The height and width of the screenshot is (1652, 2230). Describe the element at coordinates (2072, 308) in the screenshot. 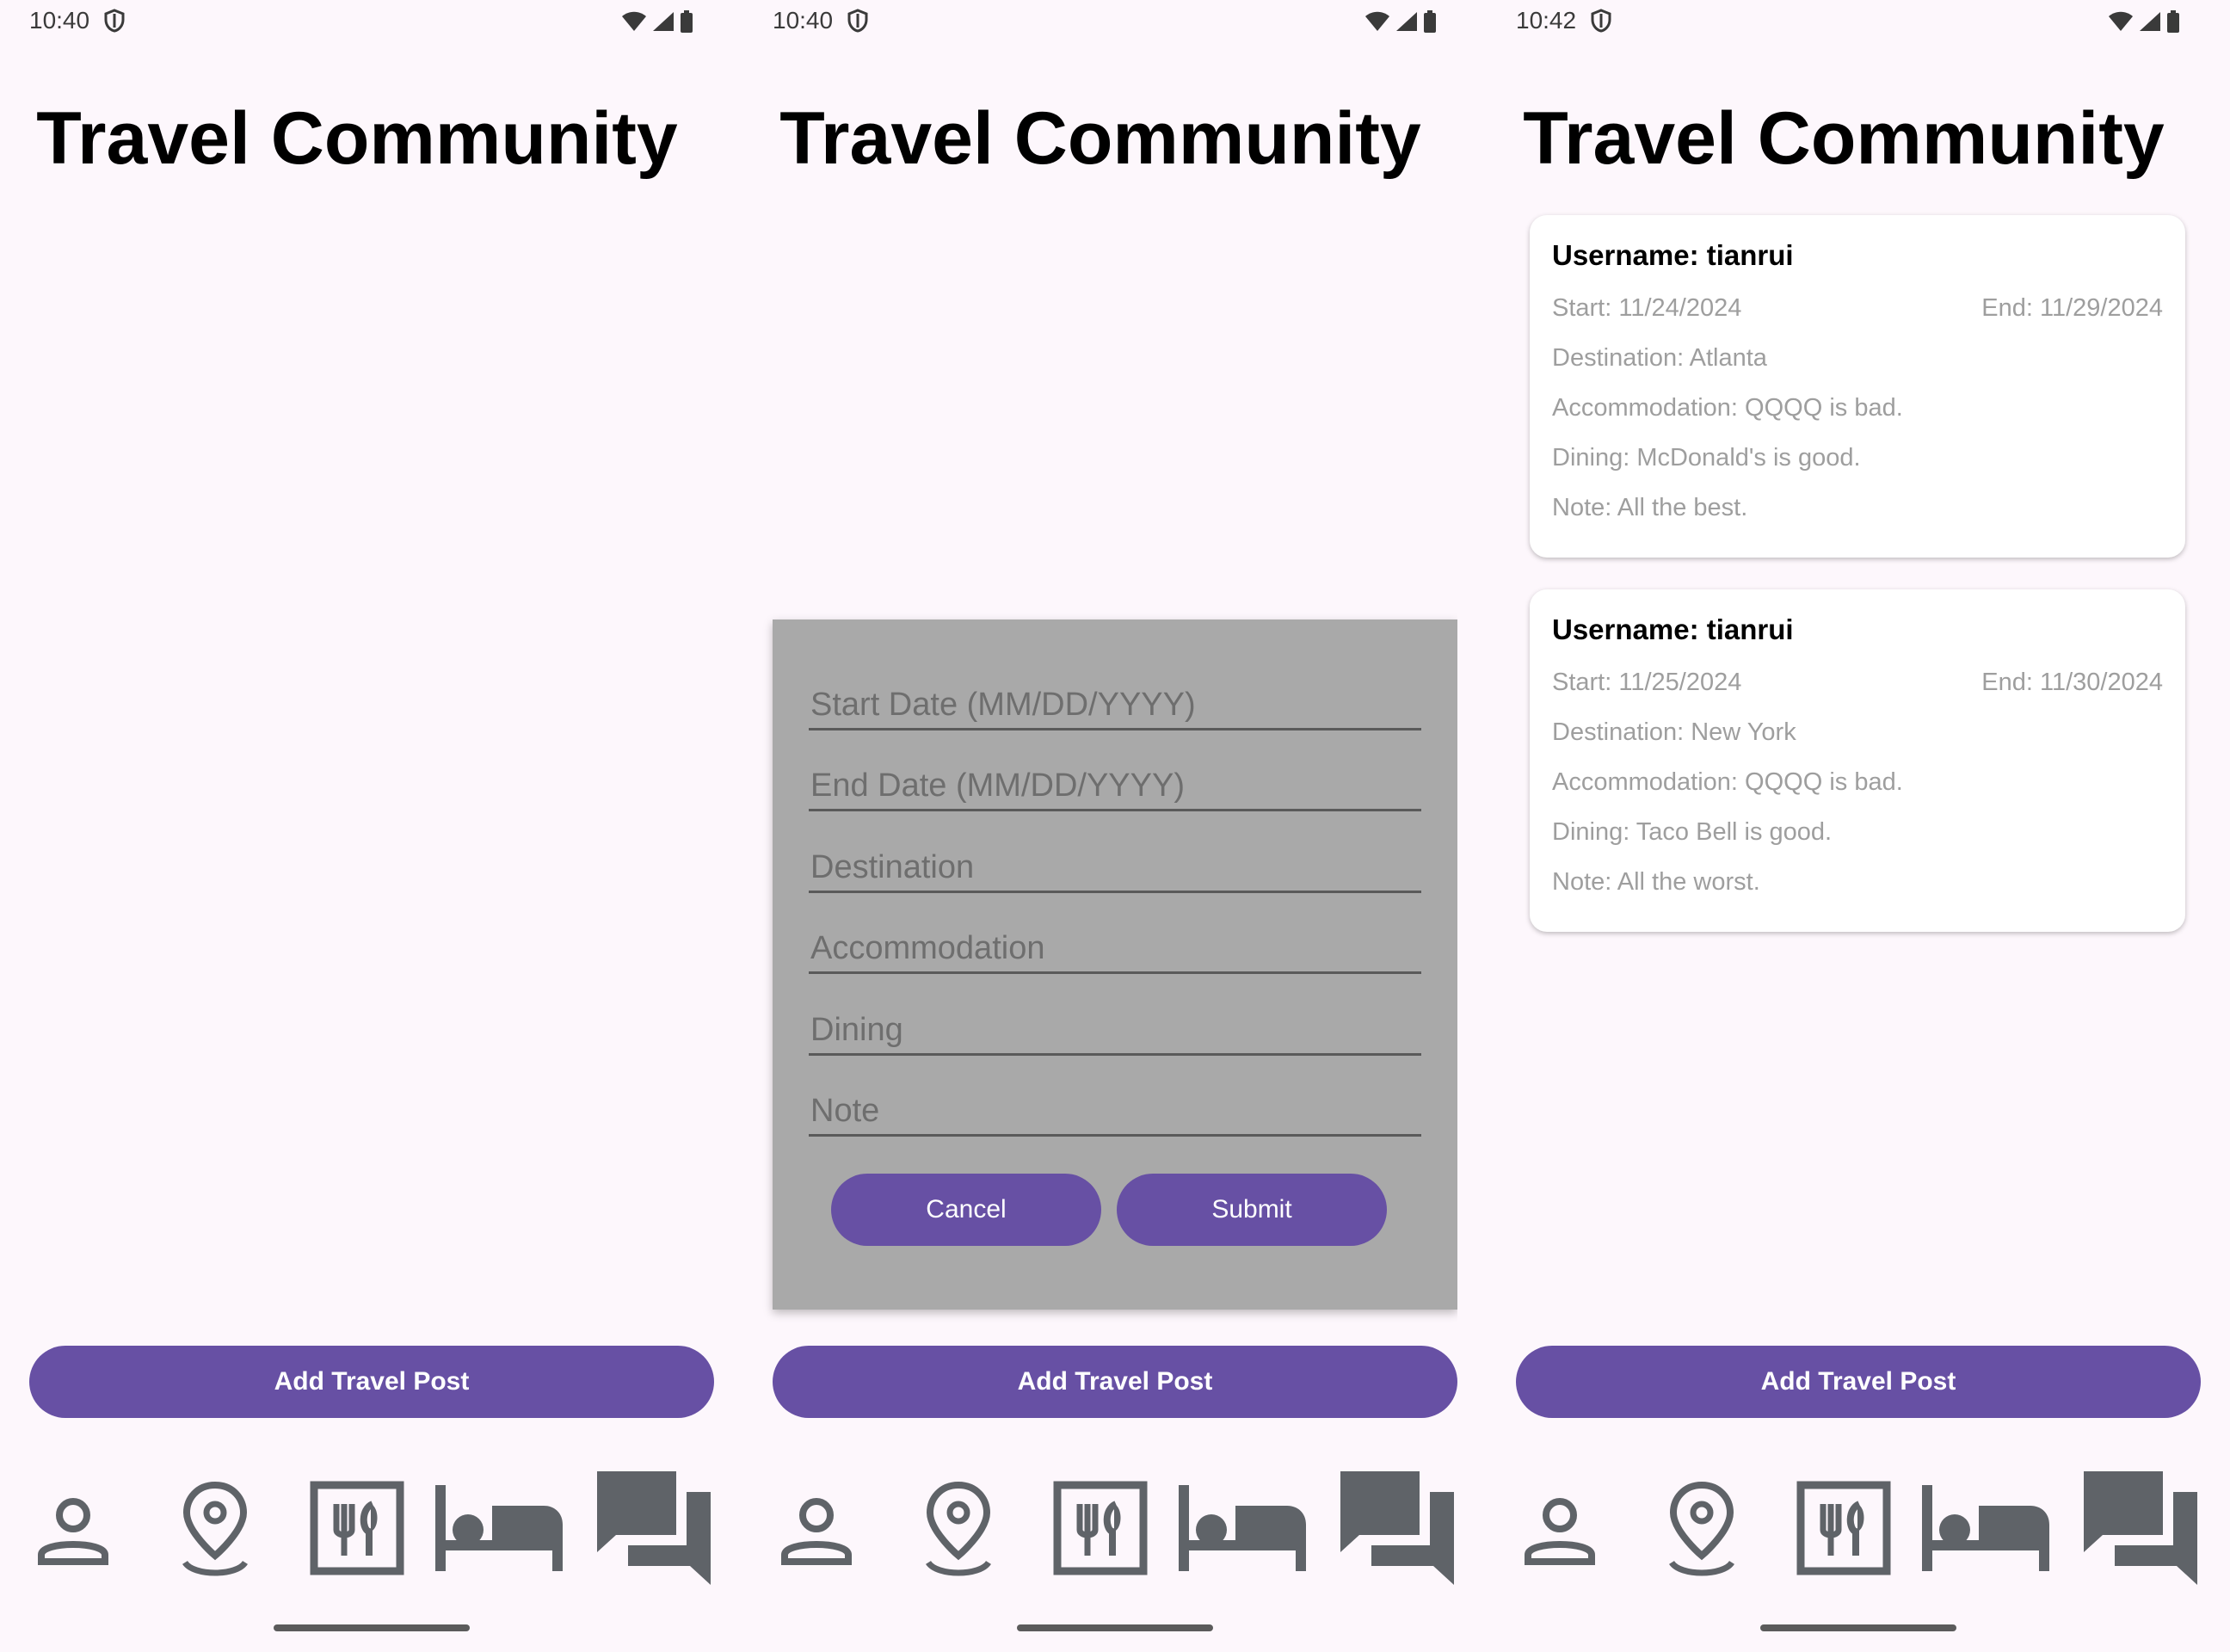

I see `post-end-date: End: 11/29/2024` at that location.